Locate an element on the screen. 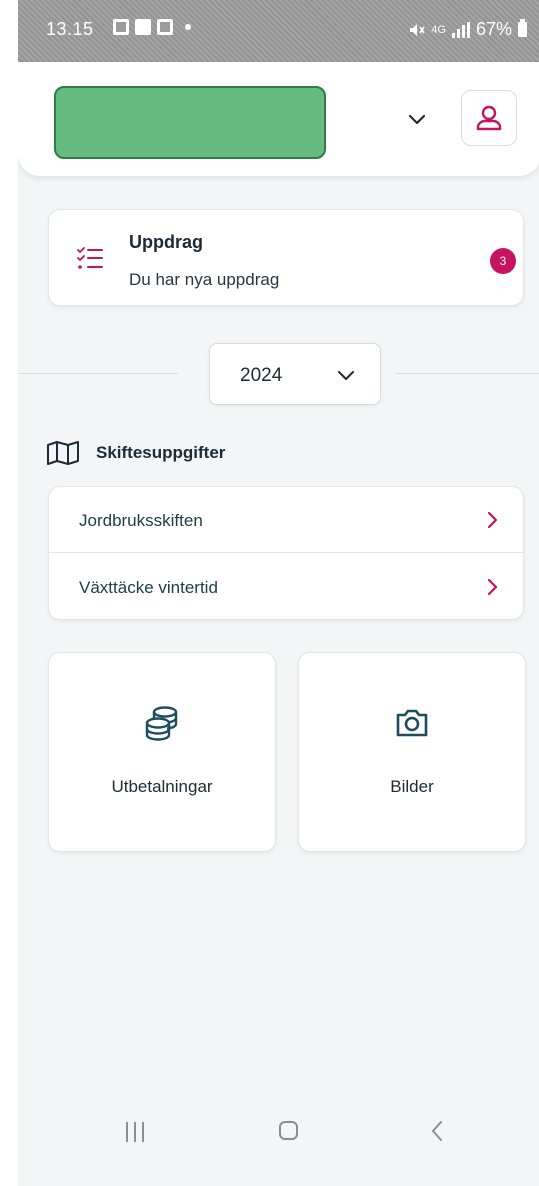 This screenshot has height=1186, width=539. app-notification-icon is located at coordinates (143, 27).